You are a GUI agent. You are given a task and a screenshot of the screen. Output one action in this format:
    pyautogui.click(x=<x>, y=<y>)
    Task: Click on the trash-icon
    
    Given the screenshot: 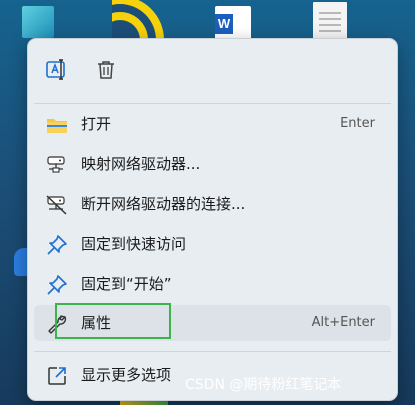 What is the action you would take?
    pyautogui.click(x=106, y=70)
    